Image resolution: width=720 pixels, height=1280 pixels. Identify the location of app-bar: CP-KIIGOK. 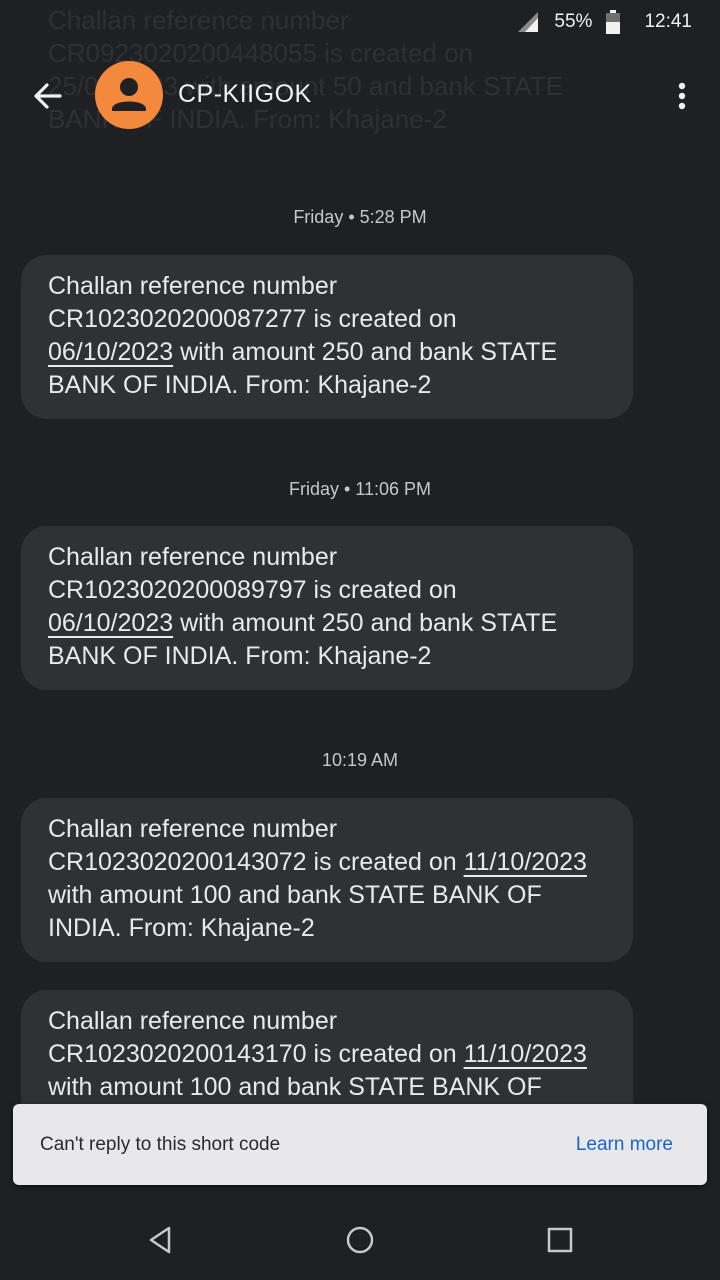
(360, 96).